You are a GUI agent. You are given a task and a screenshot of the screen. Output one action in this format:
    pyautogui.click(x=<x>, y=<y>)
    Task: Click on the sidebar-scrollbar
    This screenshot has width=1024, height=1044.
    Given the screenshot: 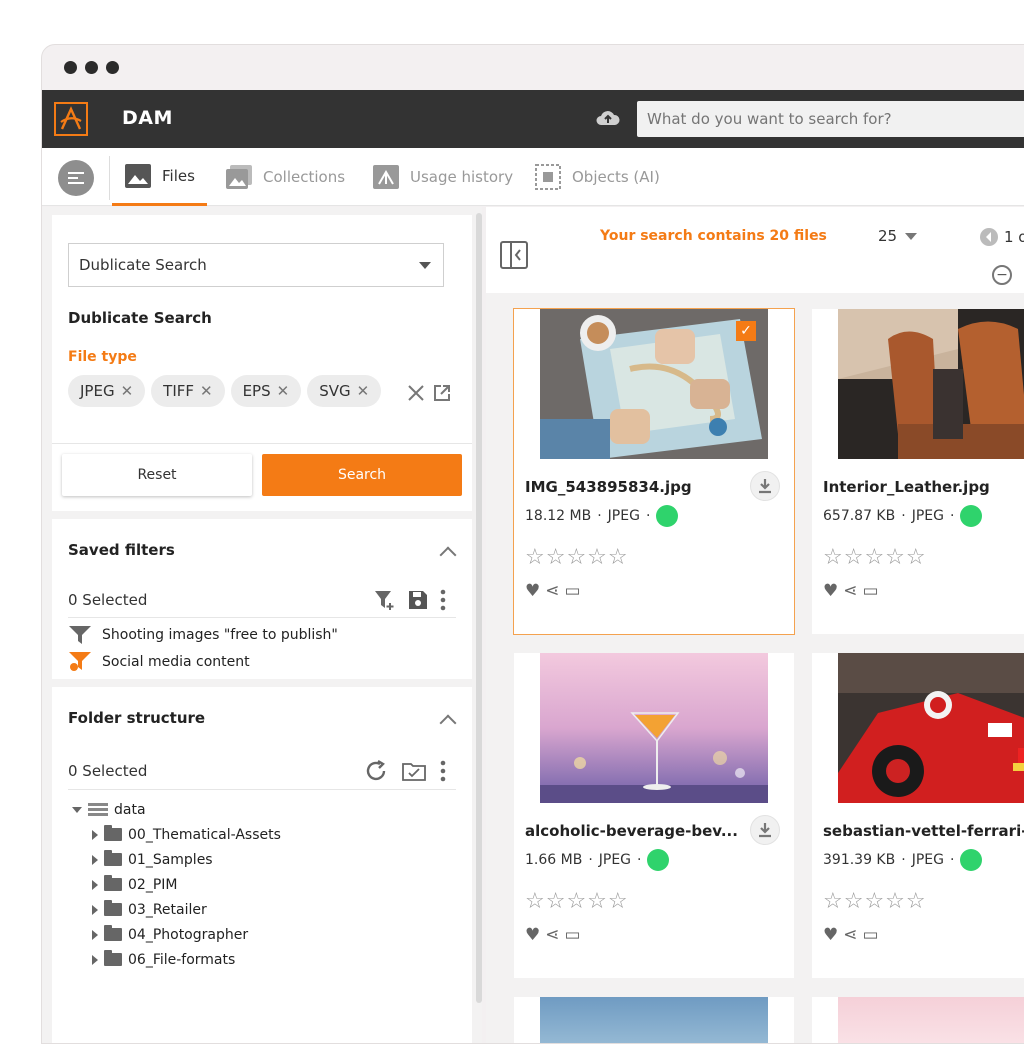 What is the action you would take?
    pyautogui.click(x=479, y=608)
    